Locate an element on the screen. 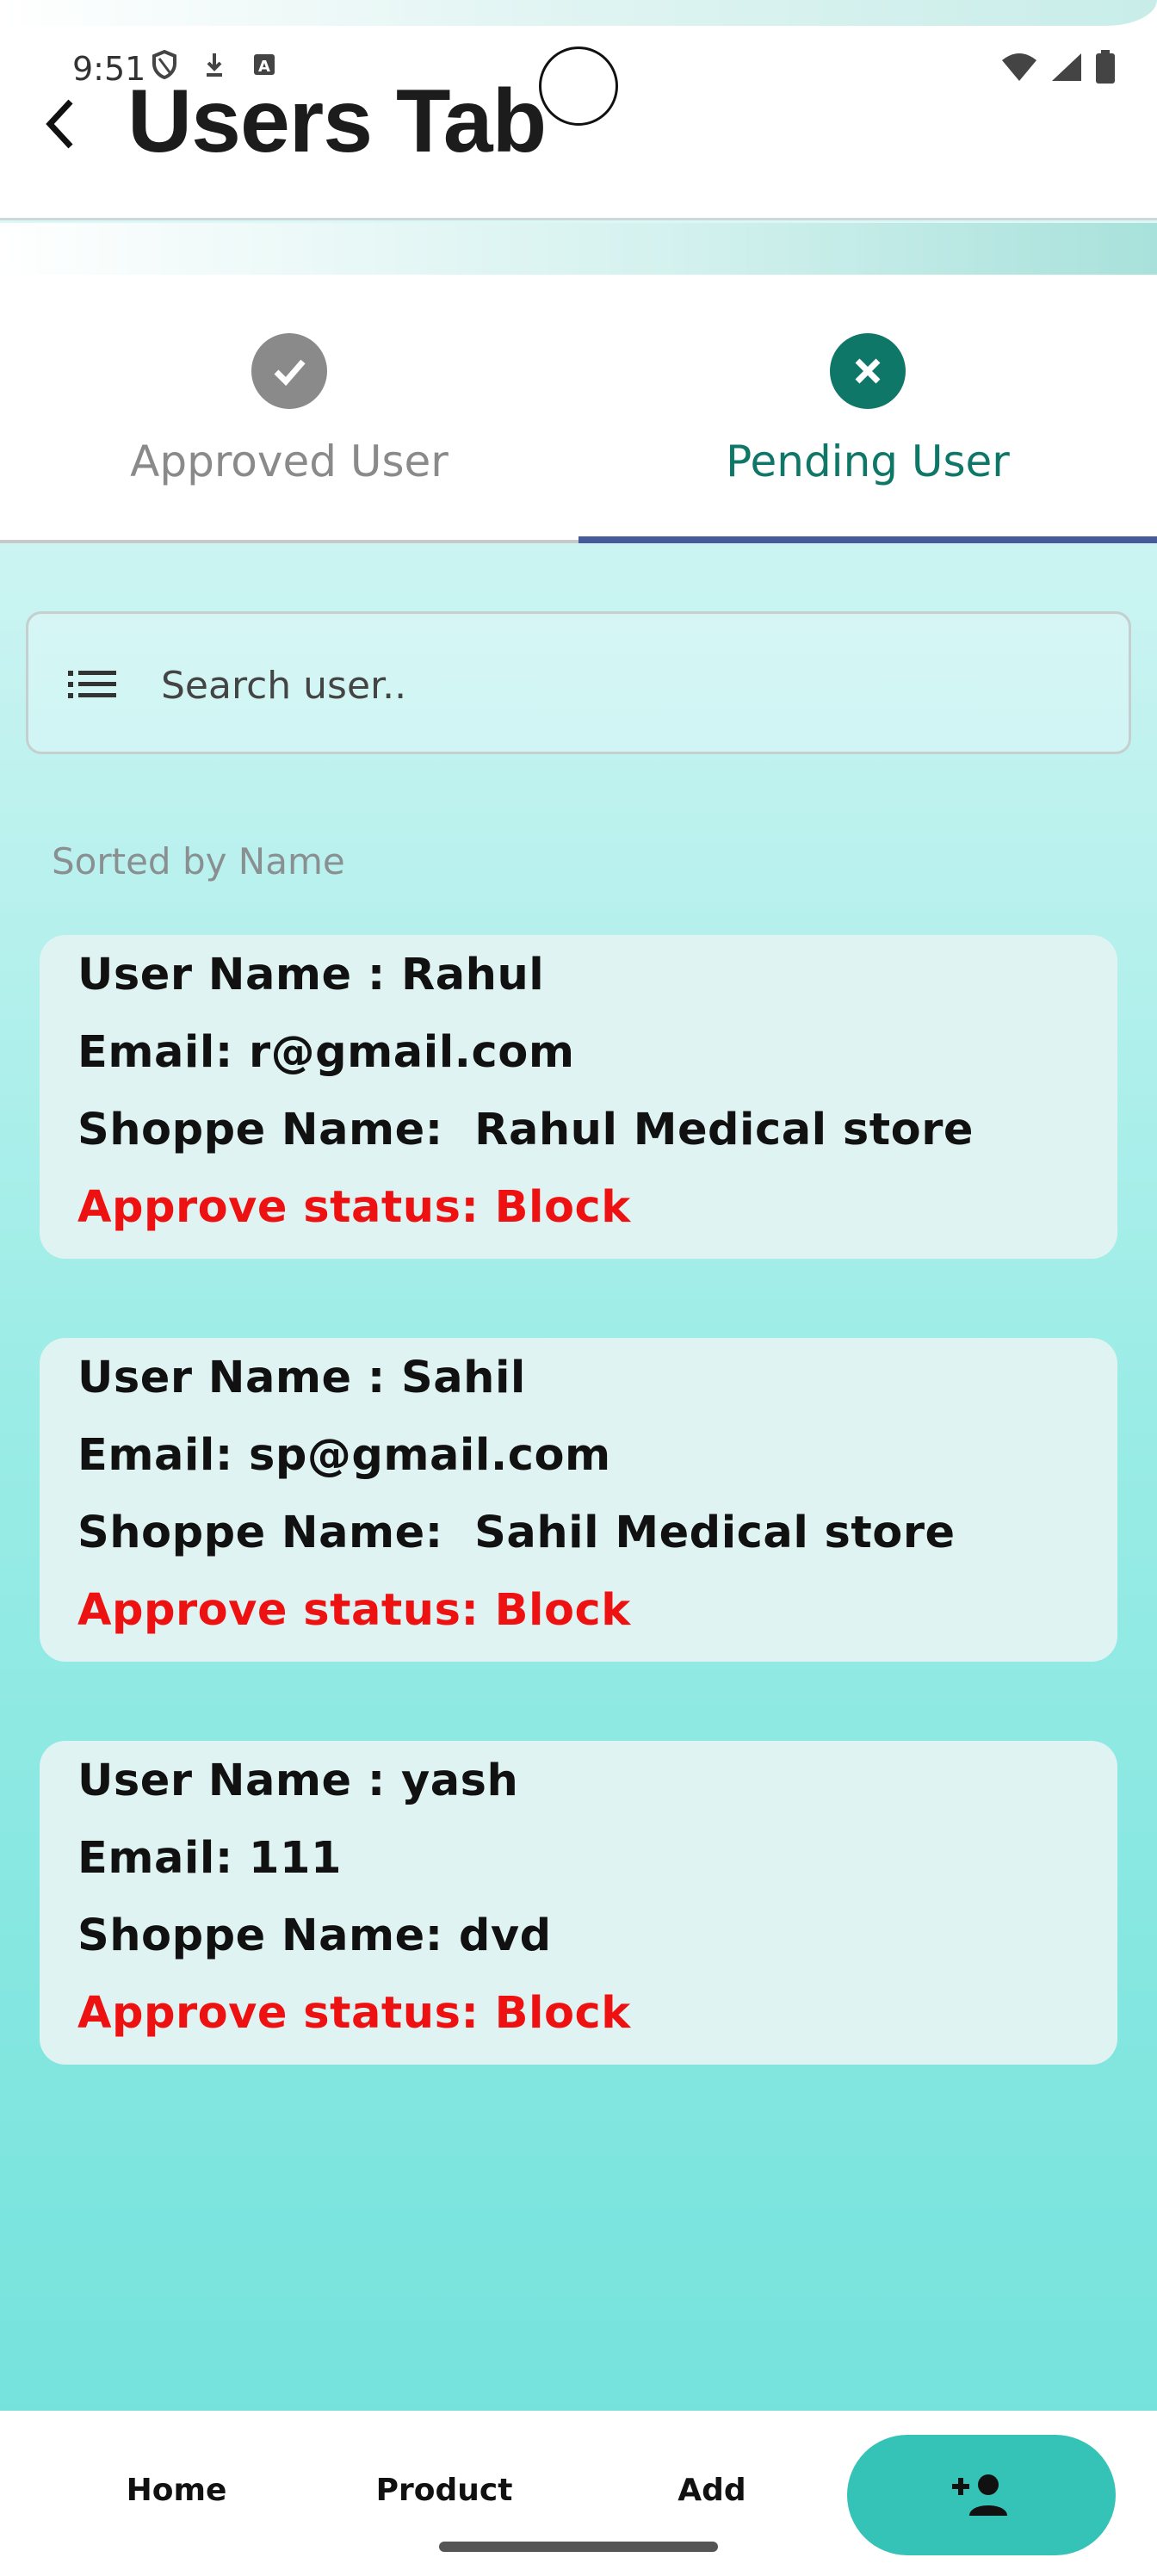 This screenshot has width=1157, height=2576. nav-product: Product is located at coordinates (444, 2491).